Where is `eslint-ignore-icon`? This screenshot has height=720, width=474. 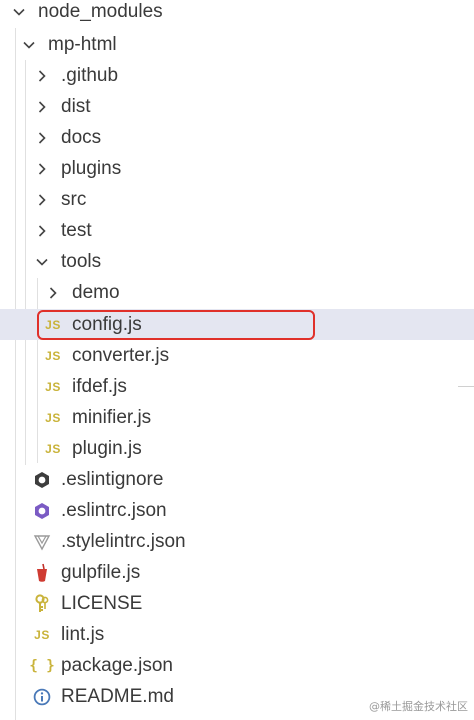 eslint-ignore-icon is located at coordinates (42, 480).